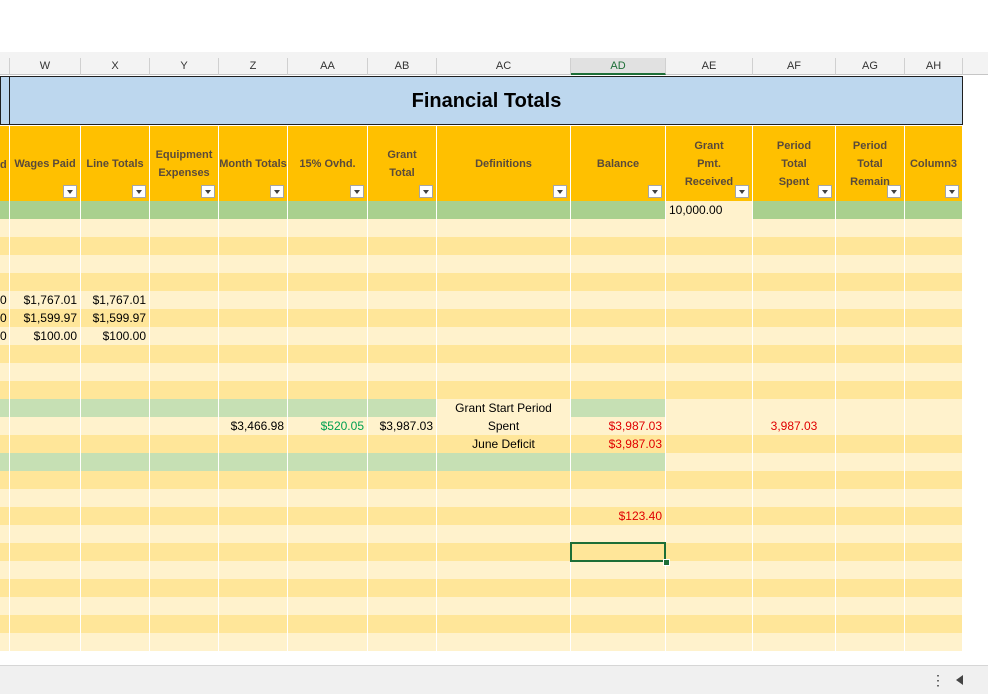 The image size is (988, 694). Describe the element at coordinates (115, 300) in the screenshot. I see `table-cell-x: $1,767.01` at that location.